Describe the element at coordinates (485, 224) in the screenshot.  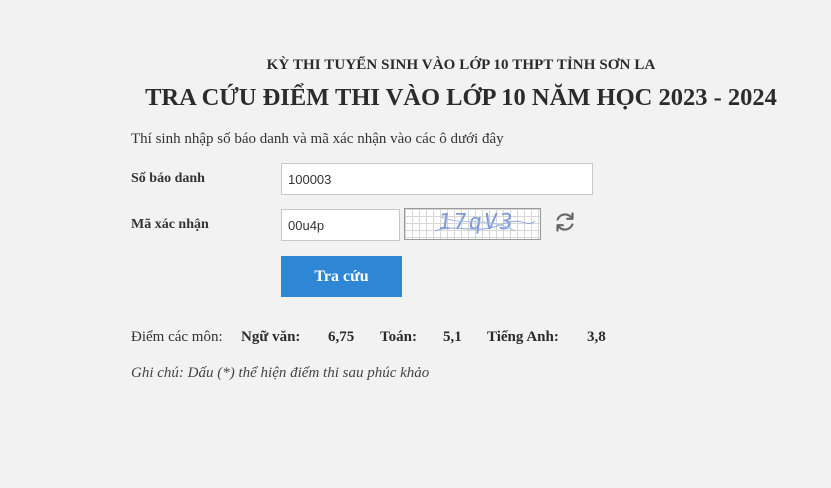
I see `captcha-noise` at that location.